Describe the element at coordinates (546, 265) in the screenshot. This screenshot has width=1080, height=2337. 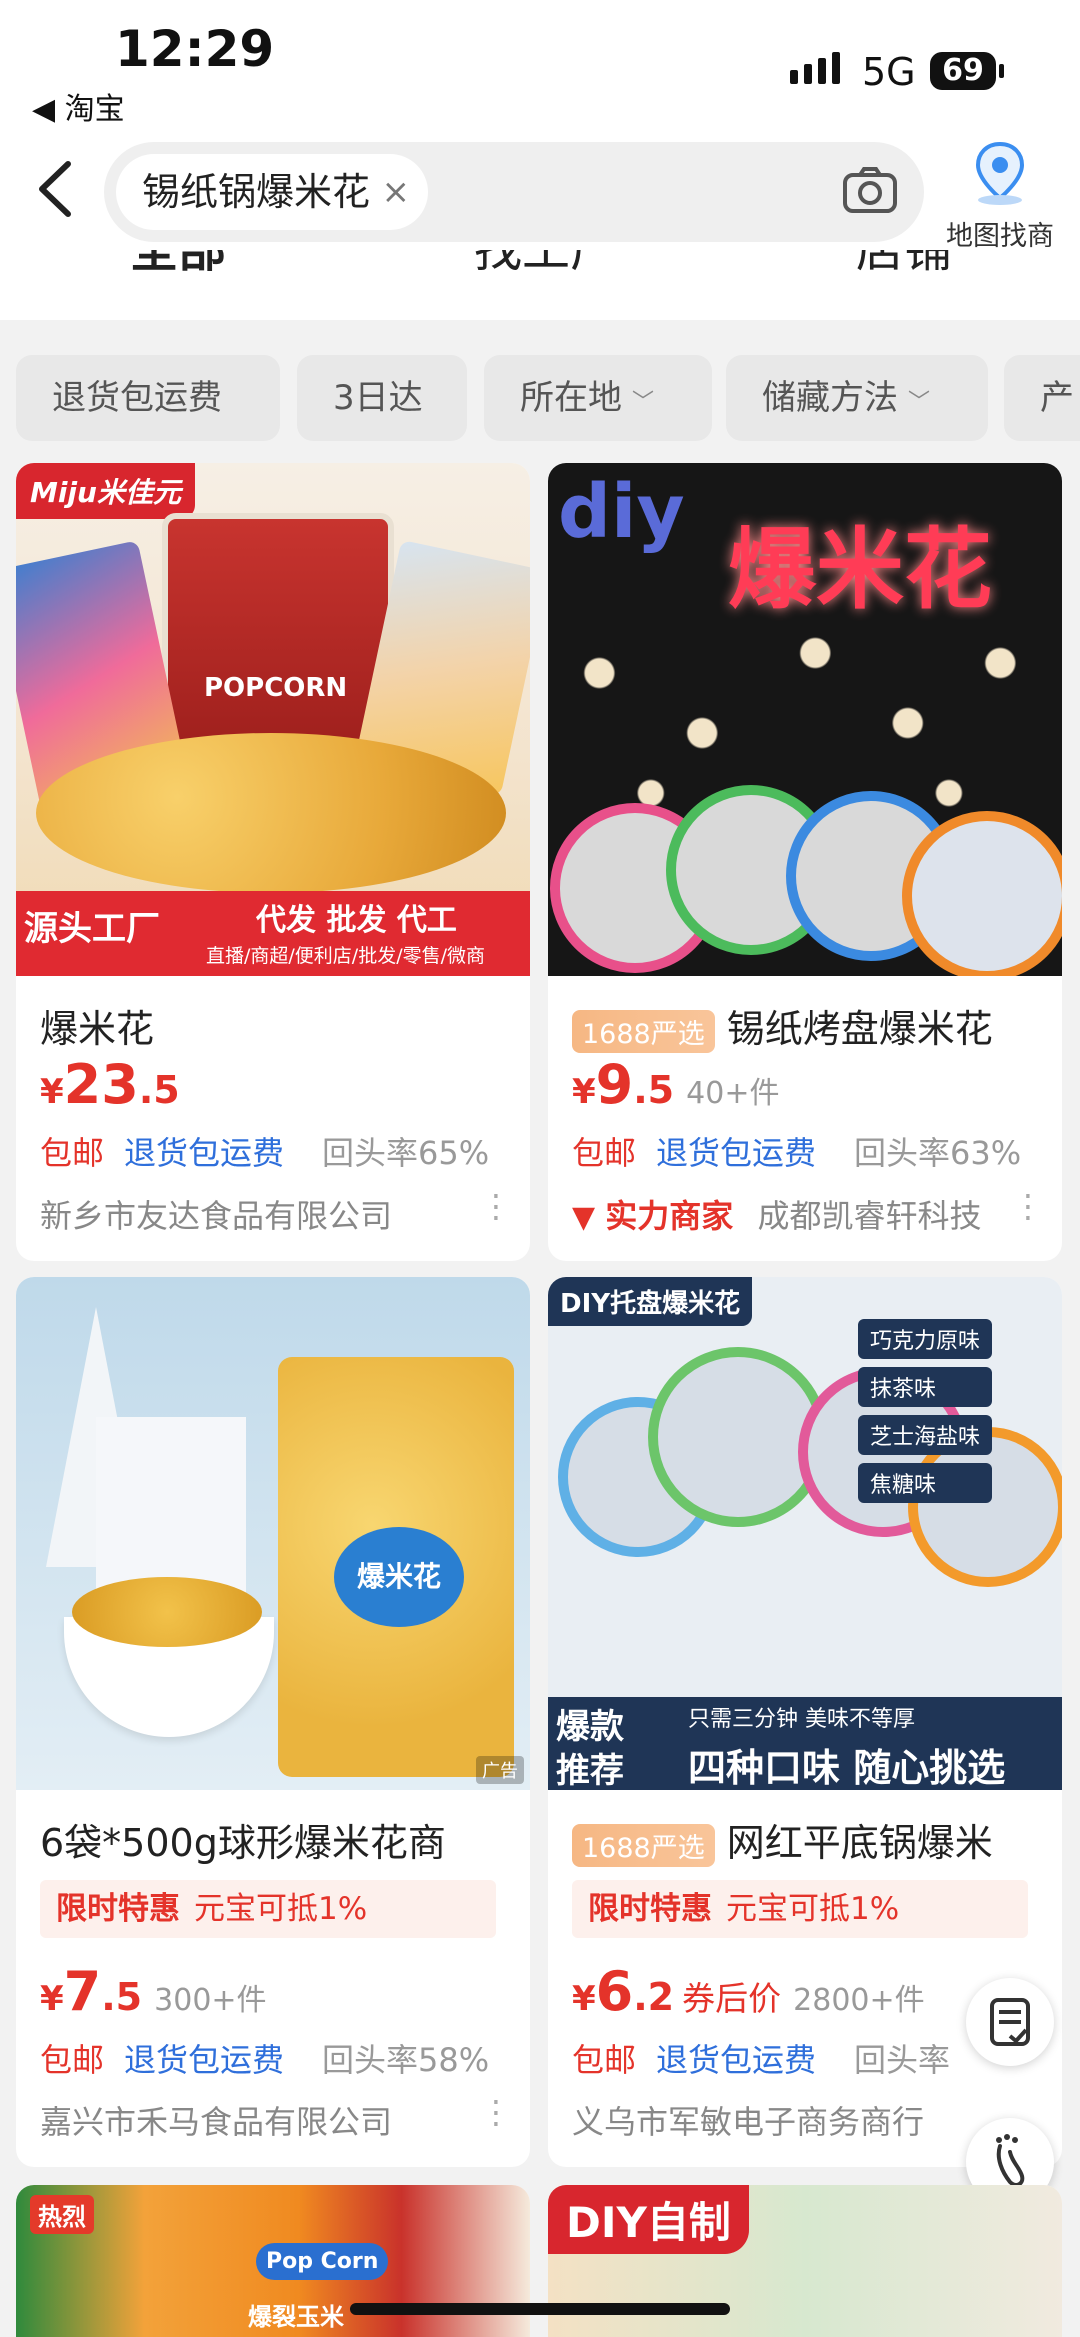
I see `tab-factory: 找工厂` at that location.